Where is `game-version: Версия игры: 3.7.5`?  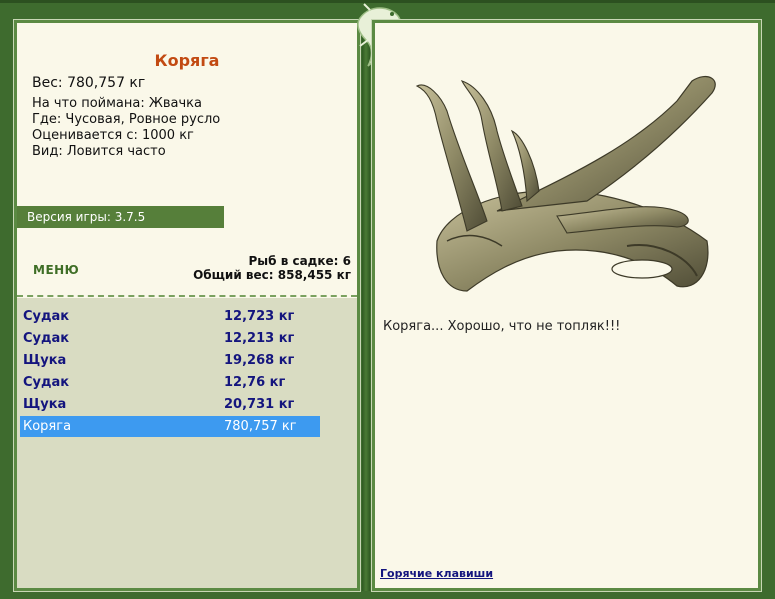
game-version: Версия игры: 3.7.5 is located at coordinates (120, 217).